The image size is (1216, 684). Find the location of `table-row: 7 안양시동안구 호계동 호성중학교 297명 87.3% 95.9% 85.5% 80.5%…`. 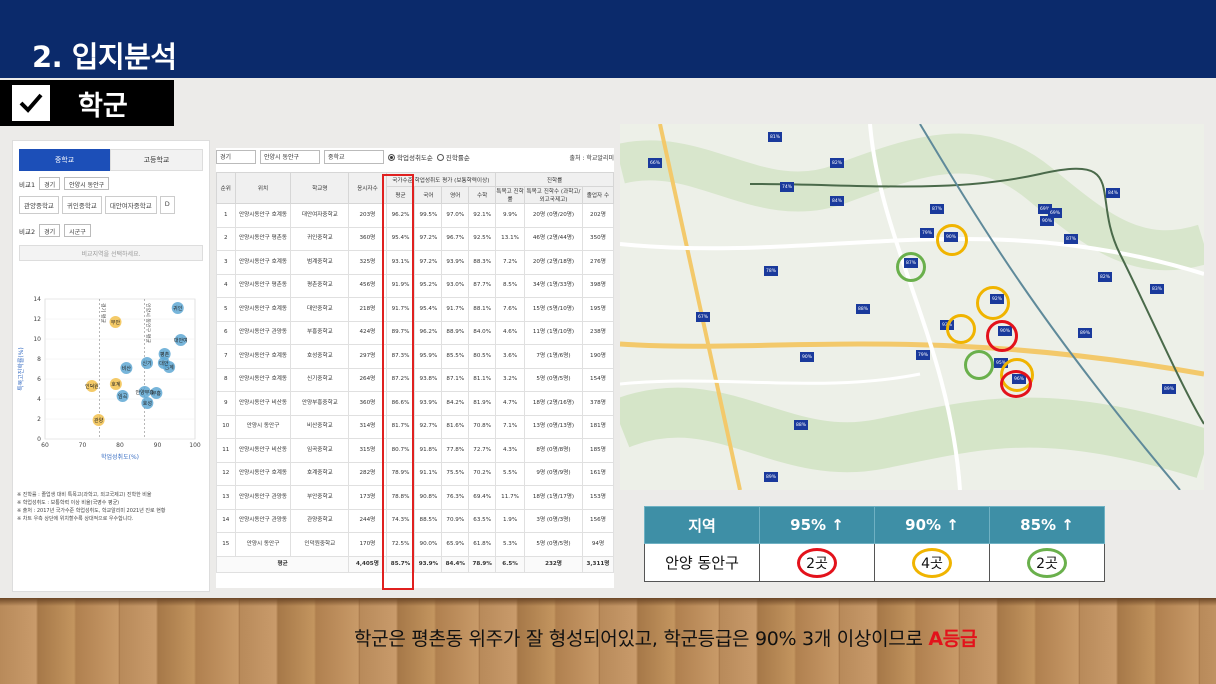

table-row: 7 안양시동안구 호계동 호성중학교 297명 87.3% 95.9% 85.5% 80.5%… is located at coordinates (415, 356).